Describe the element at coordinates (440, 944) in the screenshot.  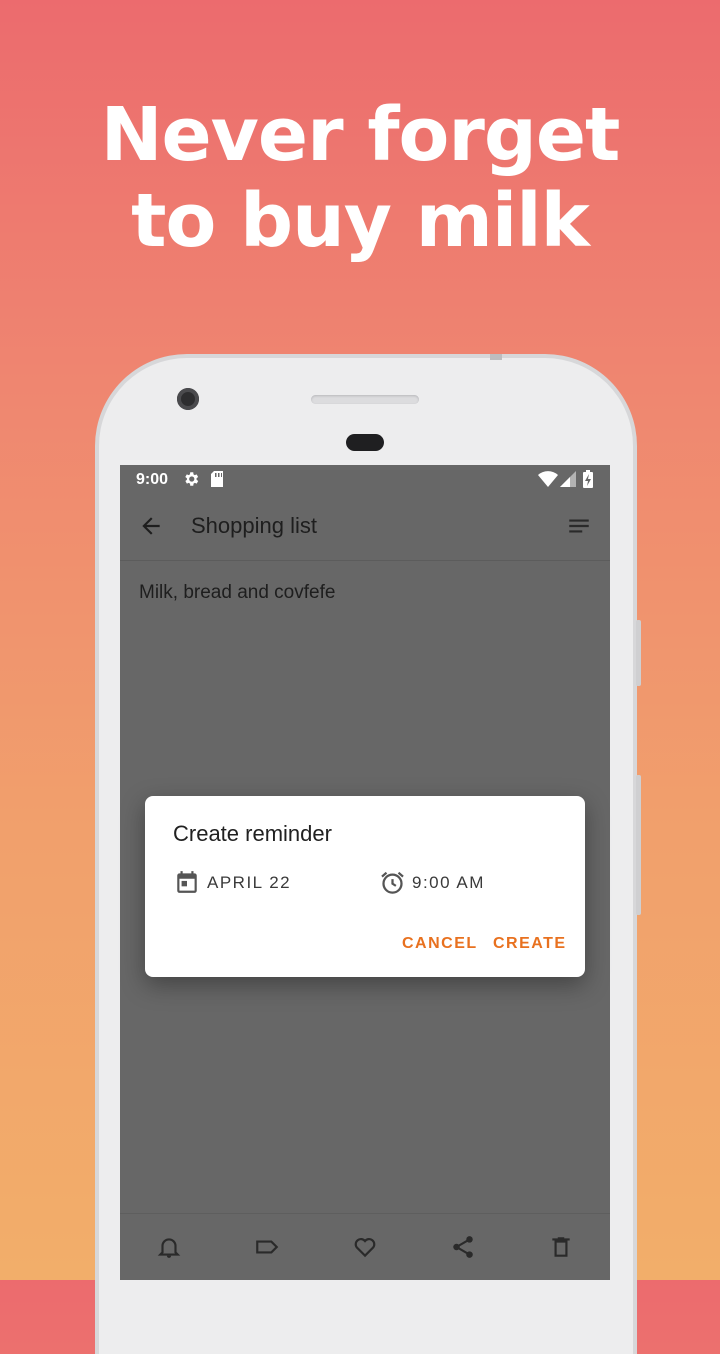
I see `cancel-button: CANCEL` at that location.